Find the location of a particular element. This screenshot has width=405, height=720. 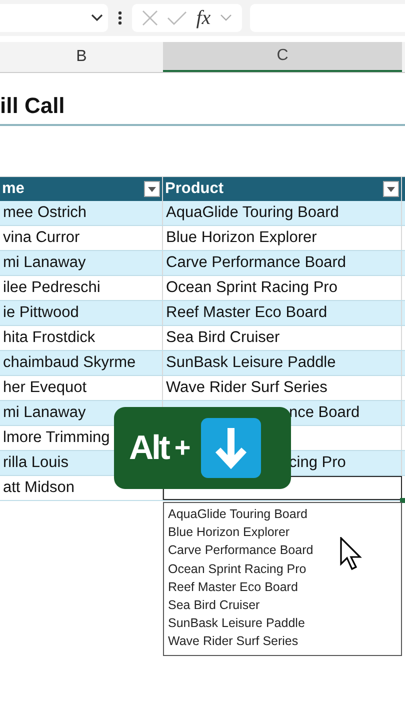

table-cell: hita Frostdick is located at coordinates (49, 338).